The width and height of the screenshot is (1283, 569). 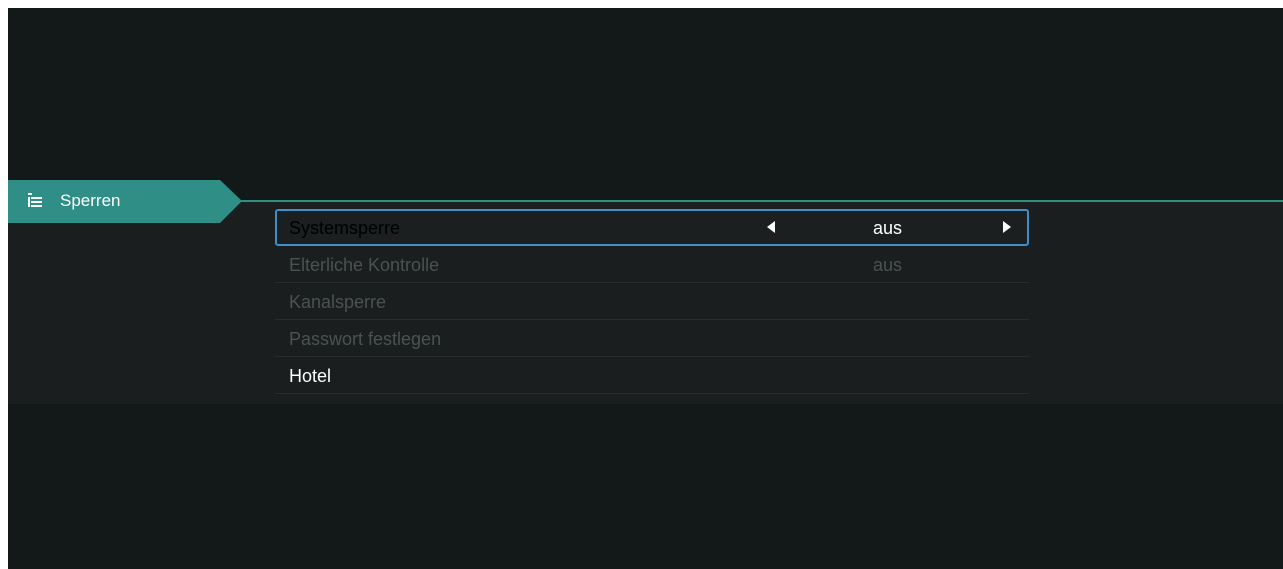 I want to click on arrow-left-icon, so click(x=771, y=227).